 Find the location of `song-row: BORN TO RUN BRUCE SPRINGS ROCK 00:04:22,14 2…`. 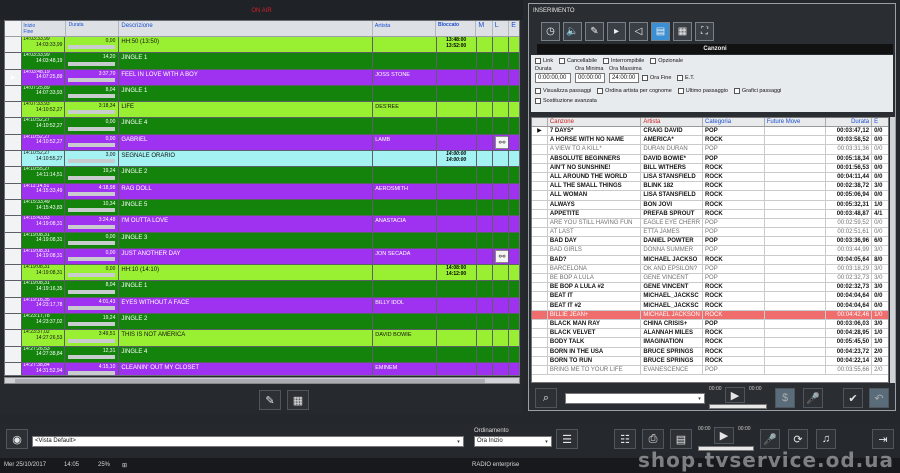

song-row: BORN TO RUN BRUCE SPRINGS ROCK 00:04:22,14 2… is located at coordinates (710, 361).